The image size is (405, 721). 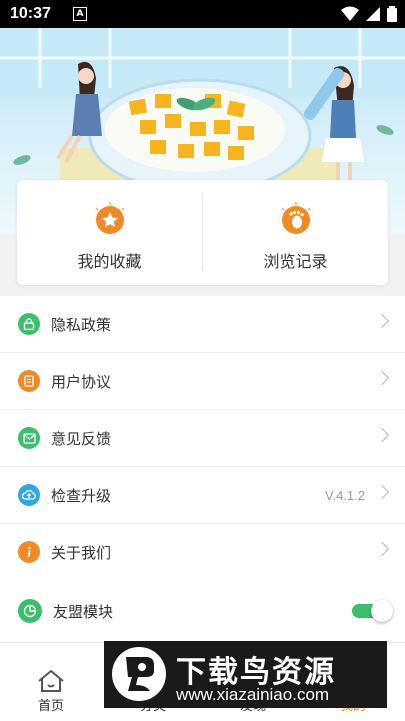 What do you see at coordinates (81, 552) in the screenshot?
I see `menu-item-label: 关于我们` at bounding box center [81, 552].